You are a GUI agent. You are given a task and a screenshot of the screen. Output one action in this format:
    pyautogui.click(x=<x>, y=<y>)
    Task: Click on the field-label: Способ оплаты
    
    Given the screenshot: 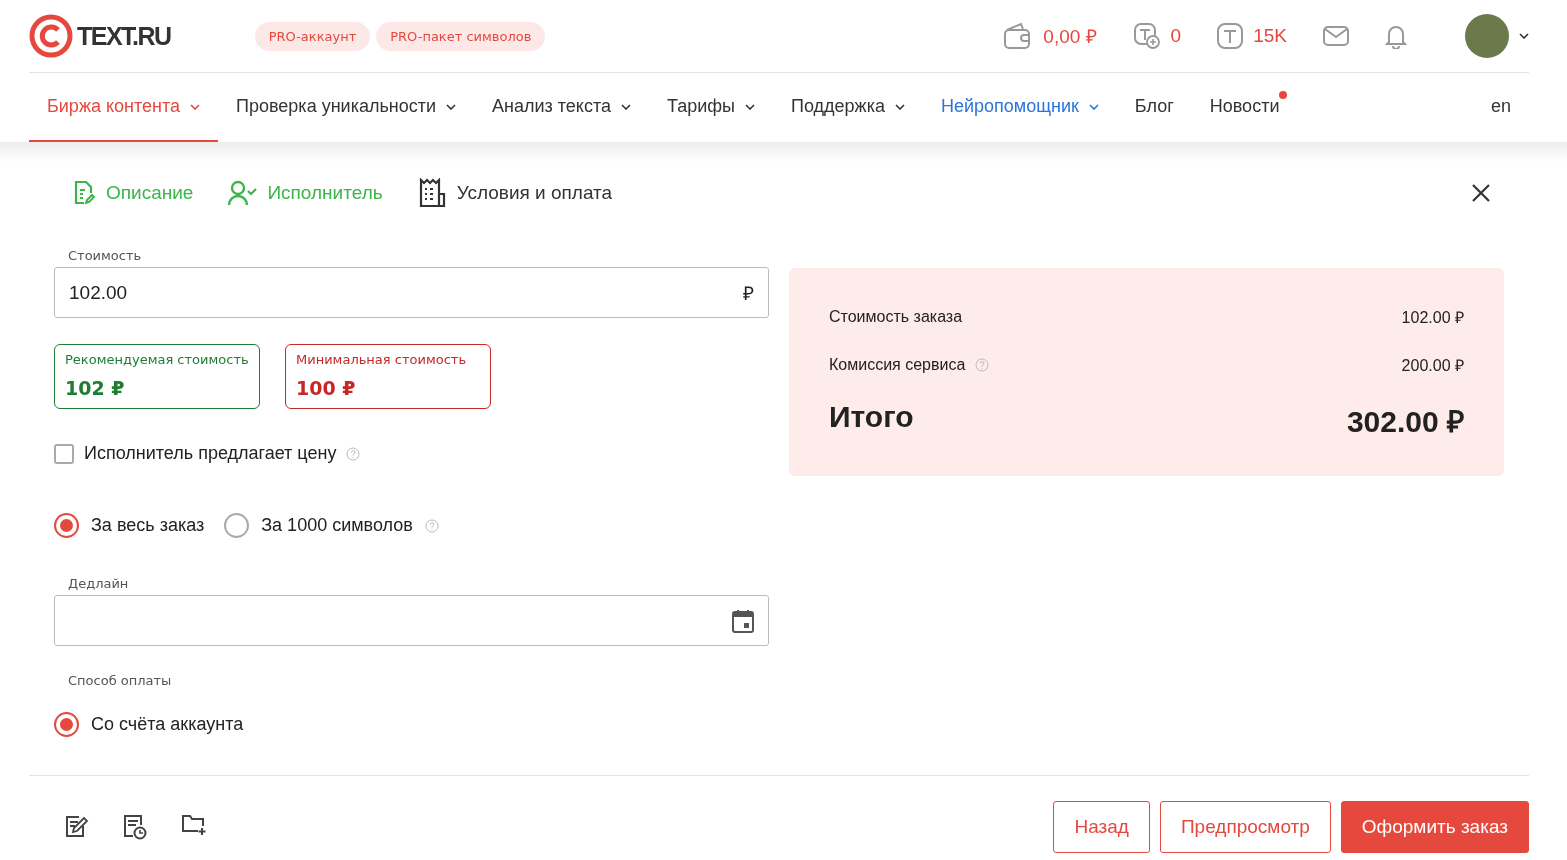 What is the action you would take?
    pyautogui.click(x=120, y=680)
    